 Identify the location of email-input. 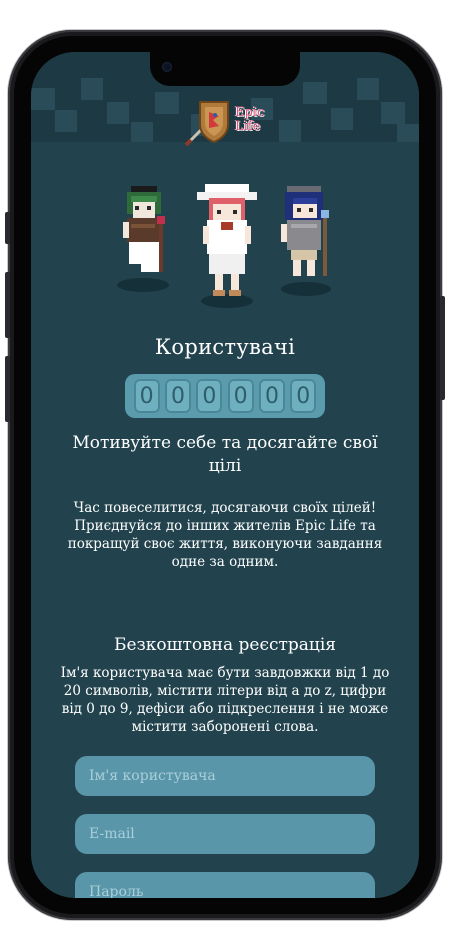
(225, 834).